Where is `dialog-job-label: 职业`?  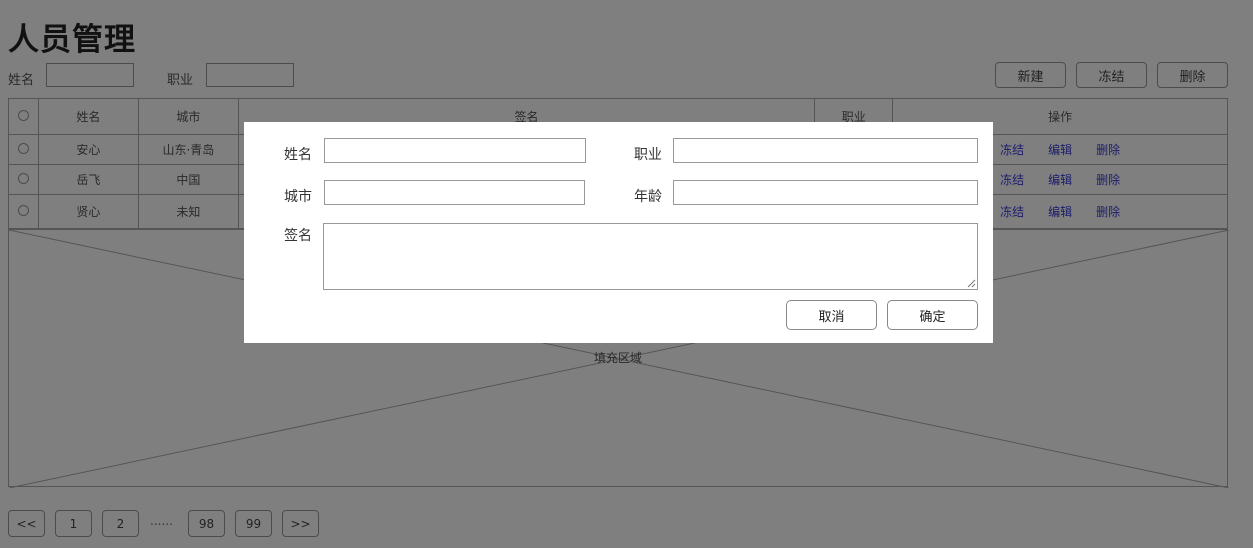
dialog-job-label: 职业 is located at coordinates (648, 155).